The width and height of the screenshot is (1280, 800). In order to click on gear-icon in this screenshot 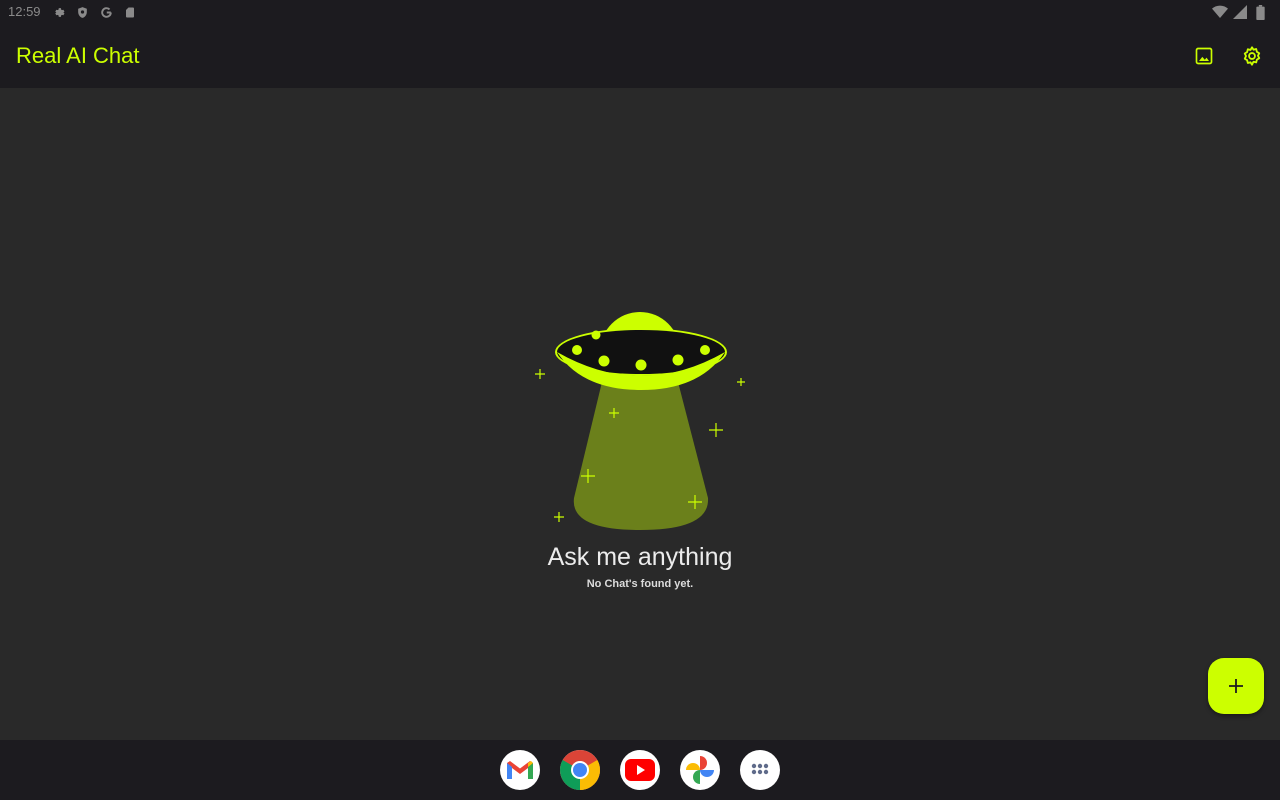, I will do `click(1252, 56)`.